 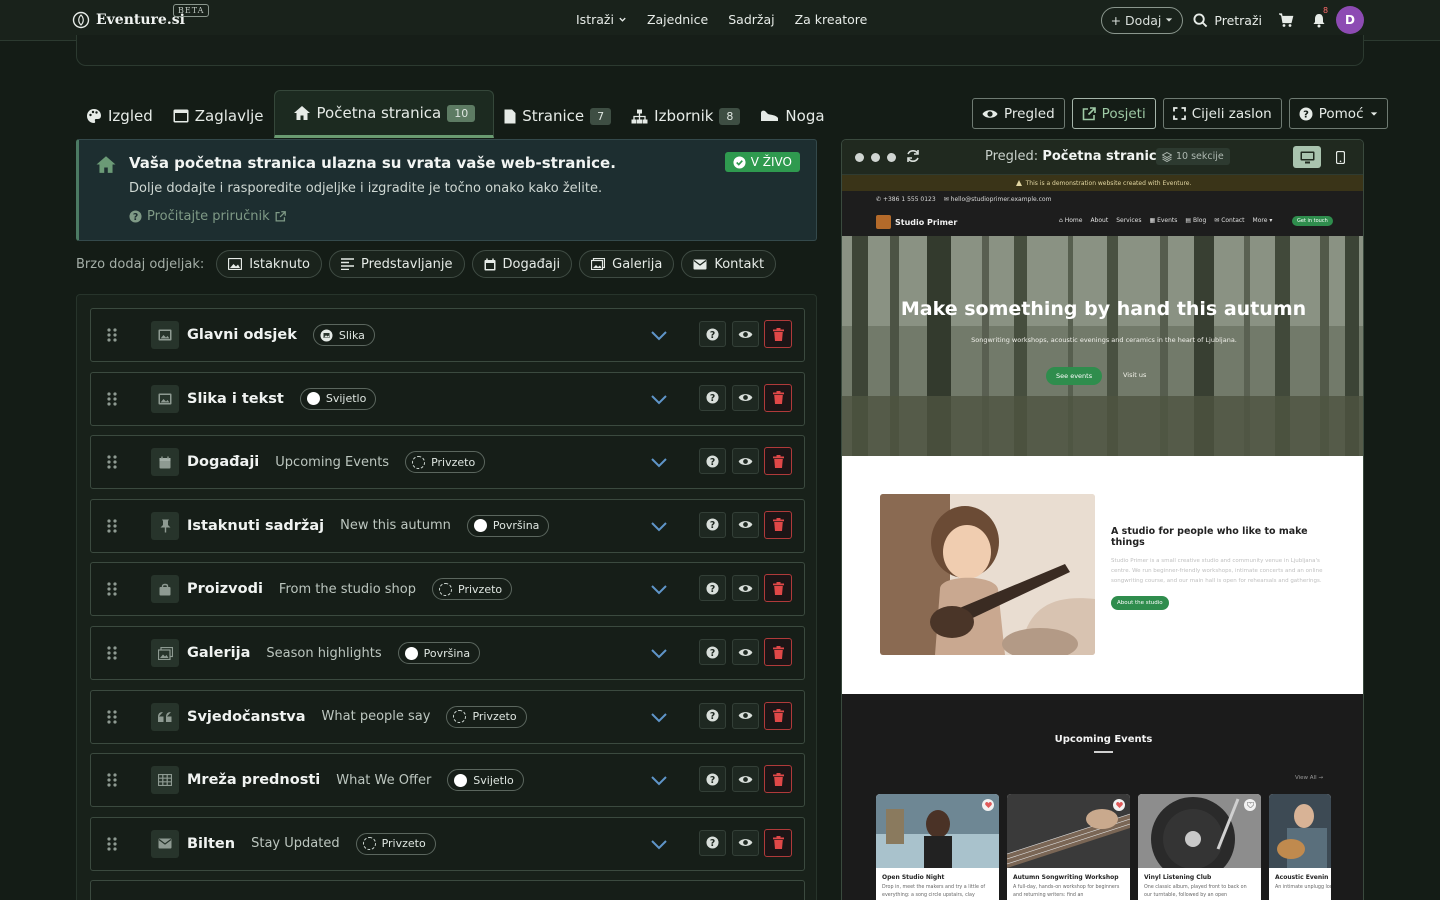 What do you see at coordinates (447, 589) in the screenshot?
I see `section-row: Proizvodi From the studio shop Privzeto?` at bounding box center [447, 589].